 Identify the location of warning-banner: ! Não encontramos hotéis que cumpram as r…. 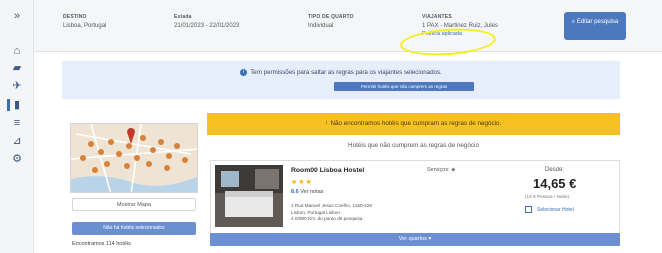
(413, 124).